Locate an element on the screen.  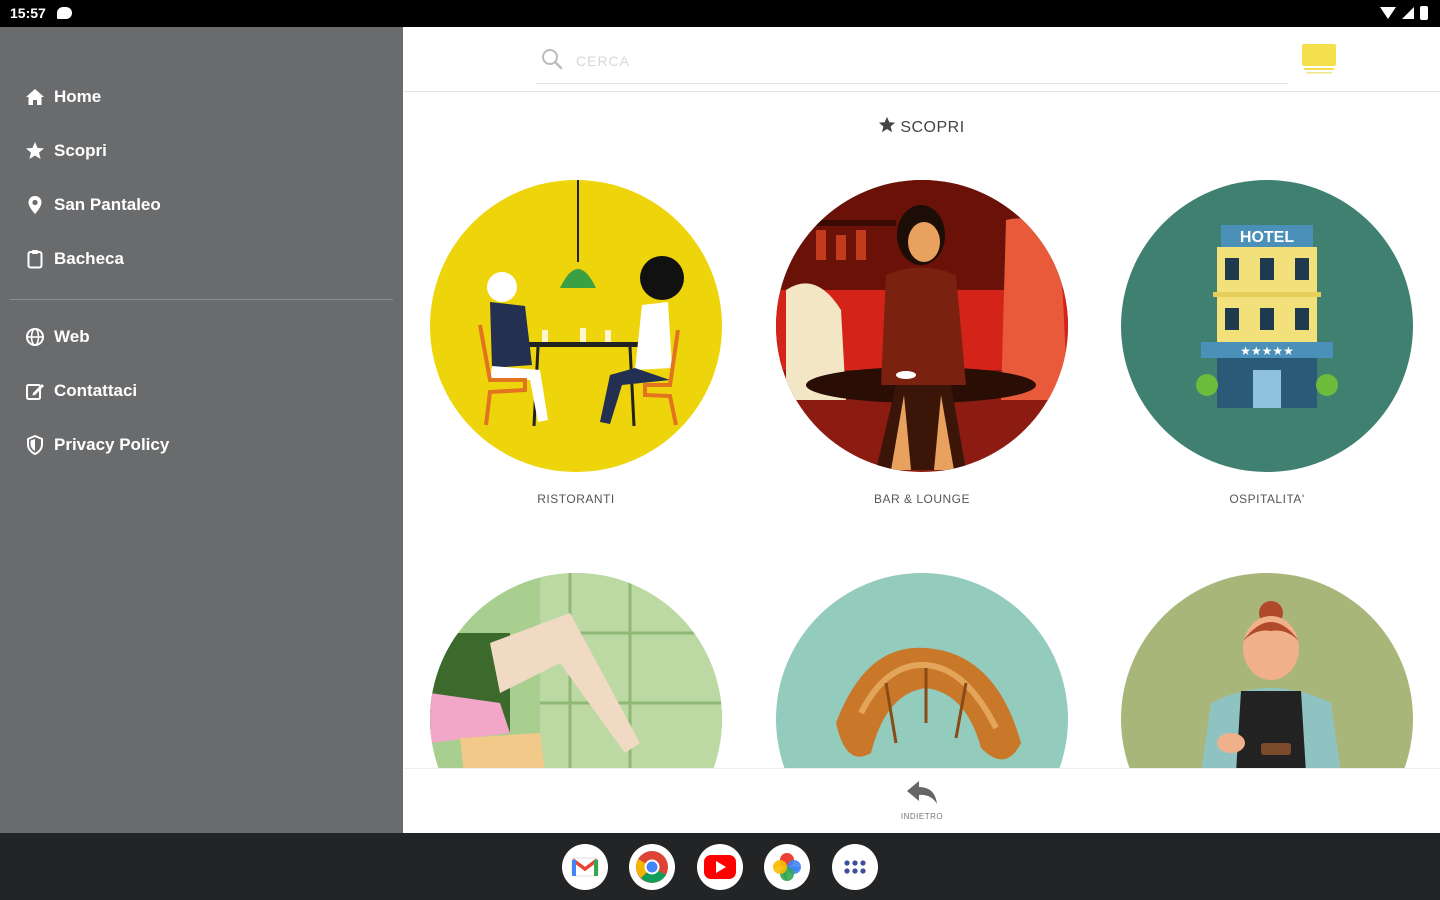
drawer-item-bacheca: Bacheca is located at coordinates (74, 259).